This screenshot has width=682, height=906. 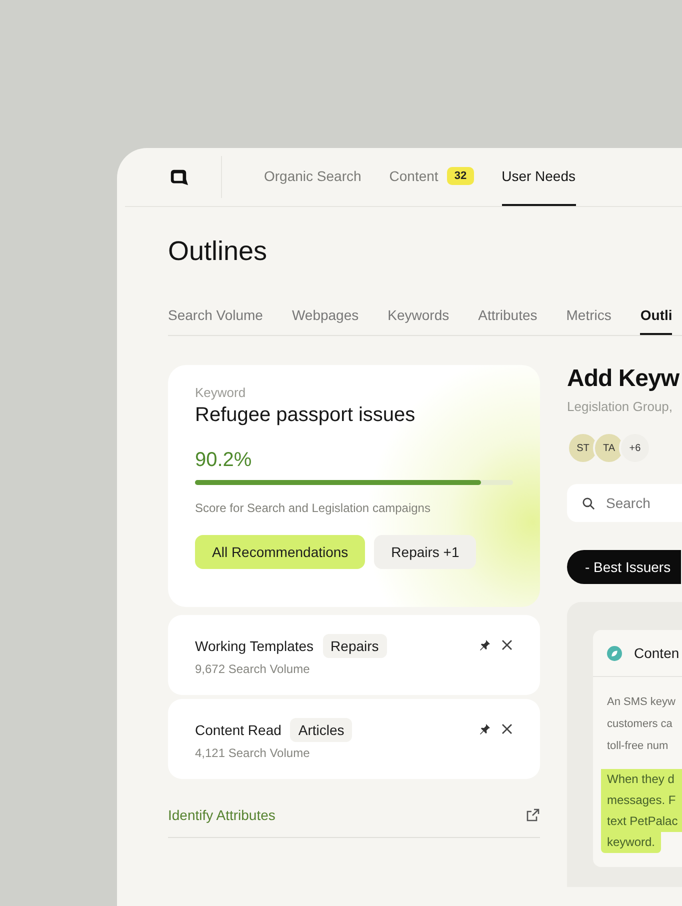 I want to click on score-caption: Score for Search and Legislation campaigns, so click(x=312, y=508).